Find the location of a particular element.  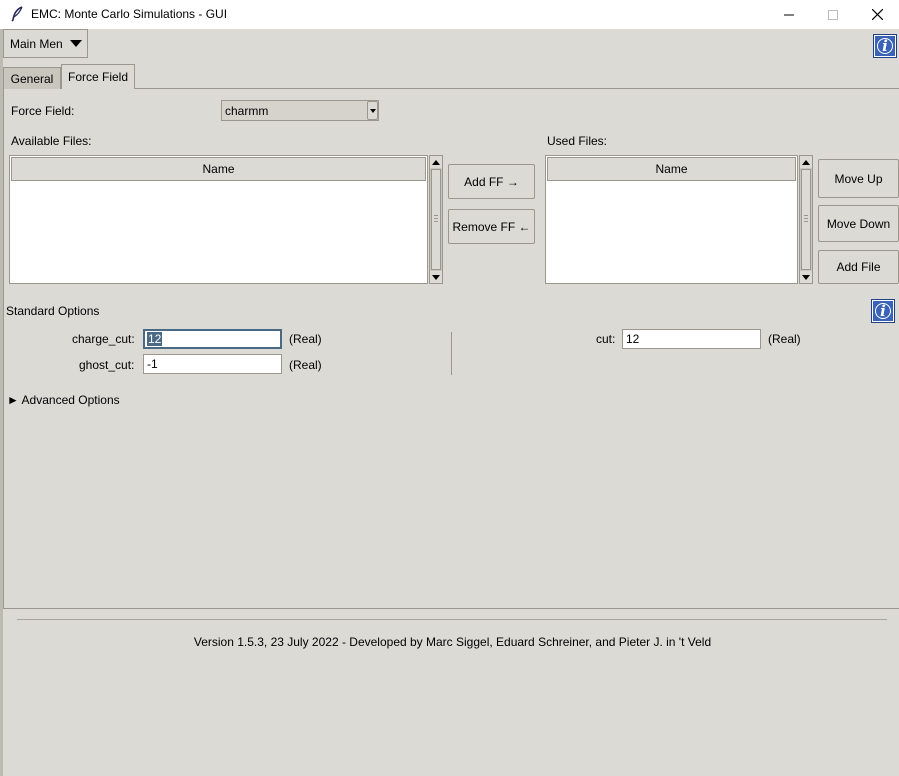

advanced-options-toggle: ► Advanced Options is located at coordinates (63, 400).